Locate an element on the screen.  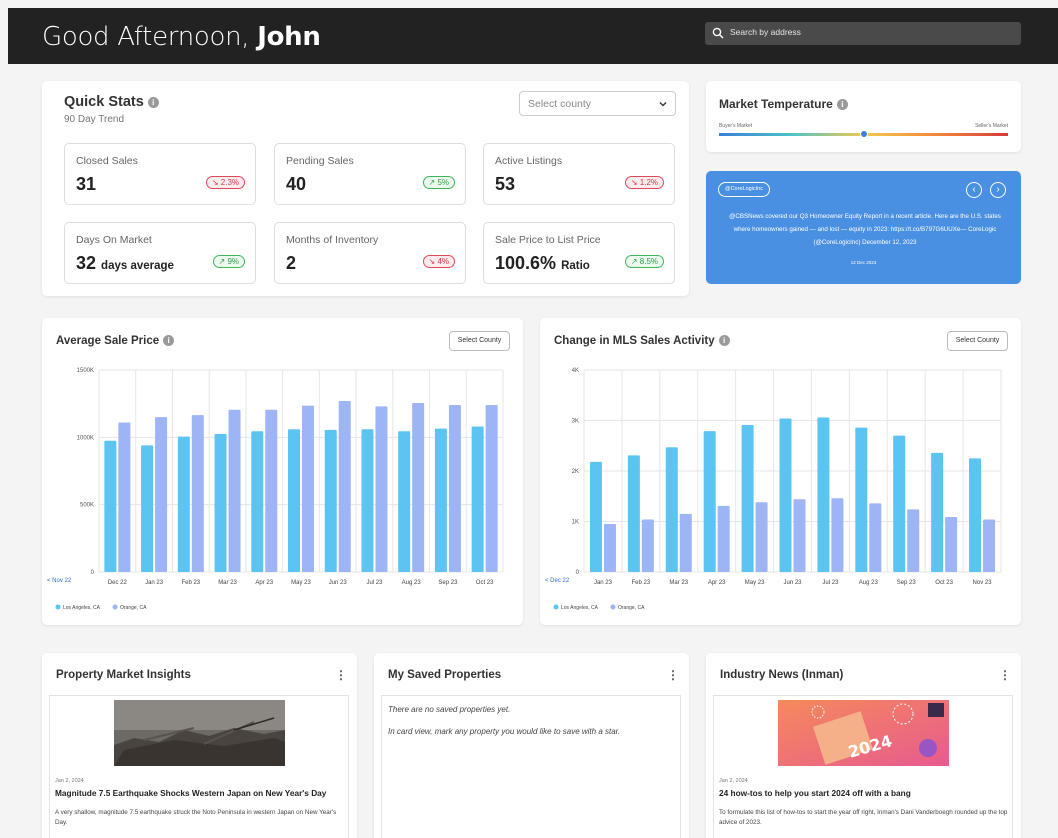
trend-badge: ↘ 4% is located at coordinates (438, 261).